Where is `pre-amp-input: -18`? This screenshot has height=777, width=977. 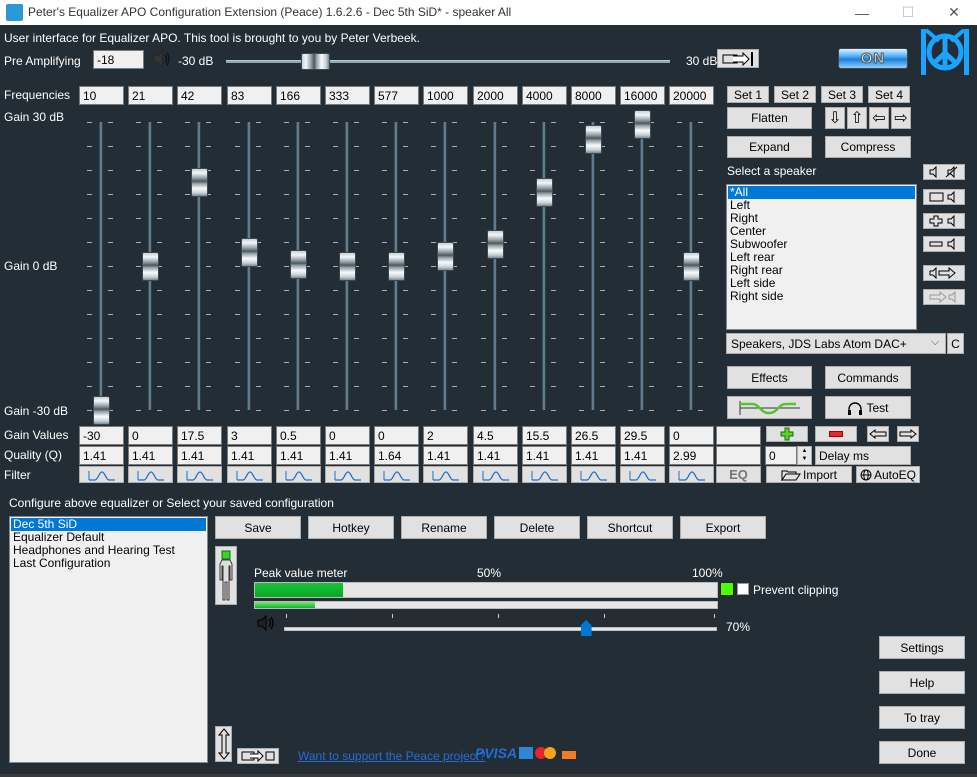
pre-amp-input: -18 is located at coordinates (118, 59).